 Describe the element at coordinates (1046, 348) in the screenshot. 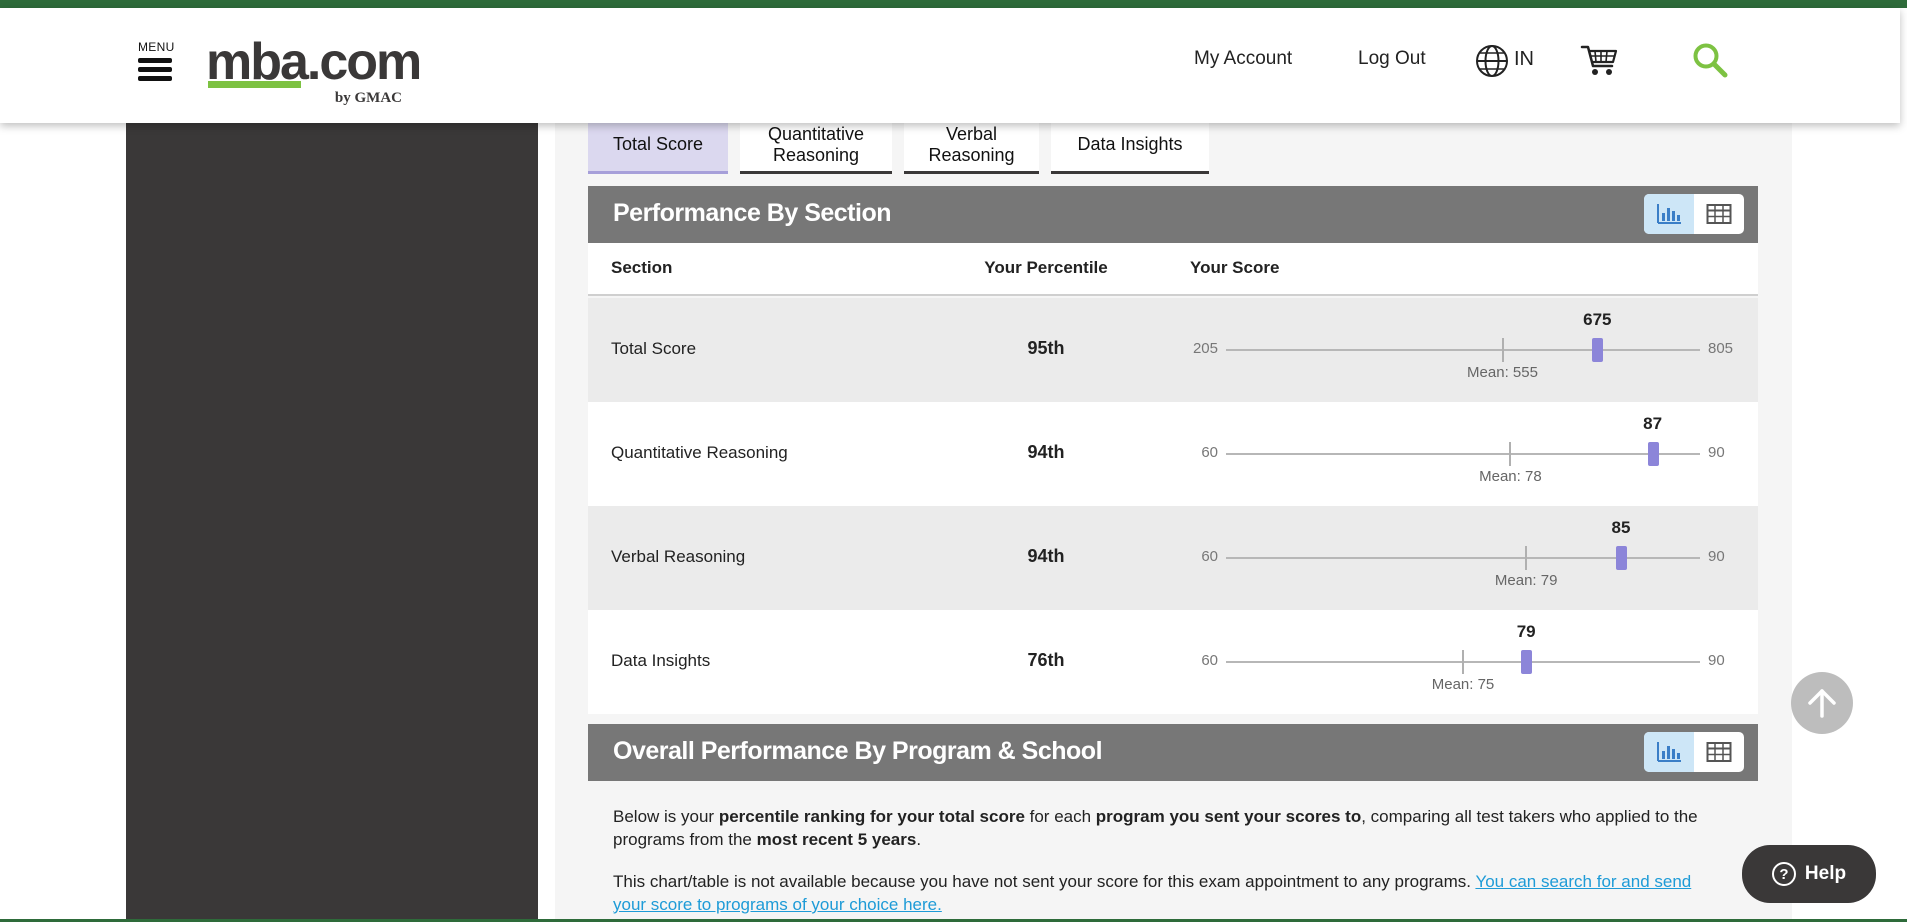

I see `row-percentile: 95th` at that location.